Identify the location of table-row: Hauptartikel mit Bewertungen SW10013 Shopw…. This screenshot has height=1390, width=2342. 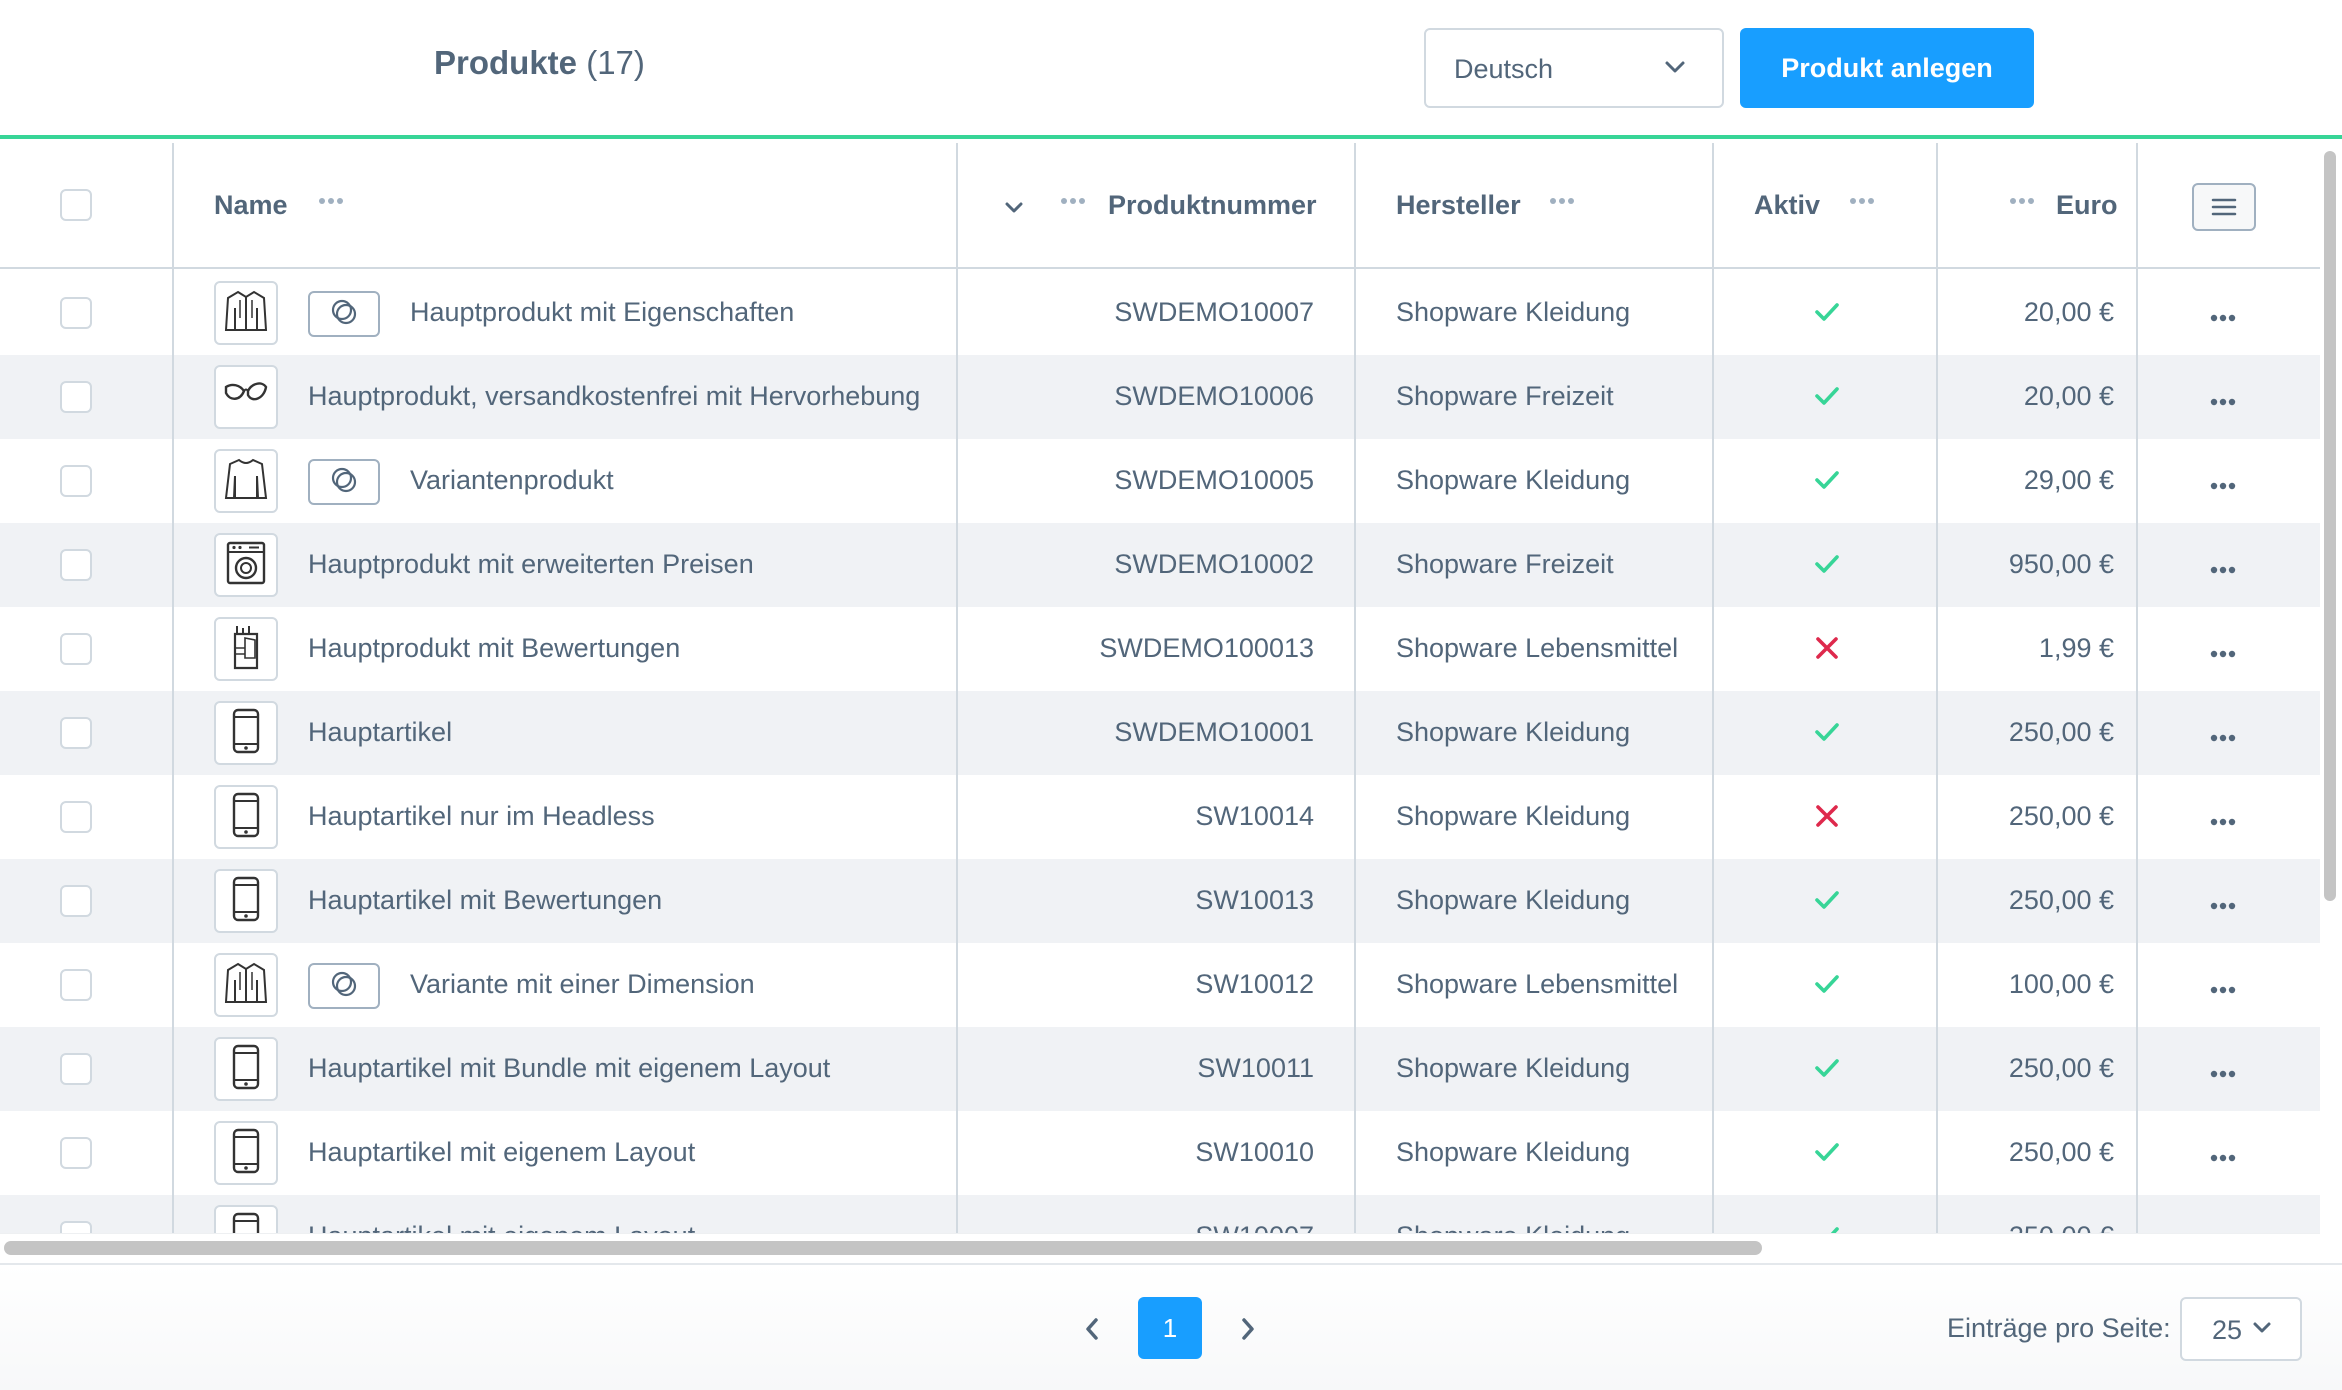
(1160, 901).